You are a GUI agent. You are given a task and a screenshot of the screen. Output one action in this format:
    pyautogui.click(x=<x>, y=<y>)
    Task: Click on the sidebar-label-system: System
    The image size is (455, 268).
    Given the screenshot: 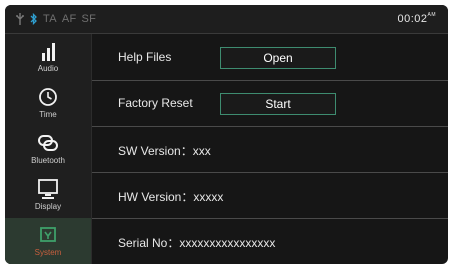 What is the action you would take?
    pyautogui.click(x=48, y=252)
    